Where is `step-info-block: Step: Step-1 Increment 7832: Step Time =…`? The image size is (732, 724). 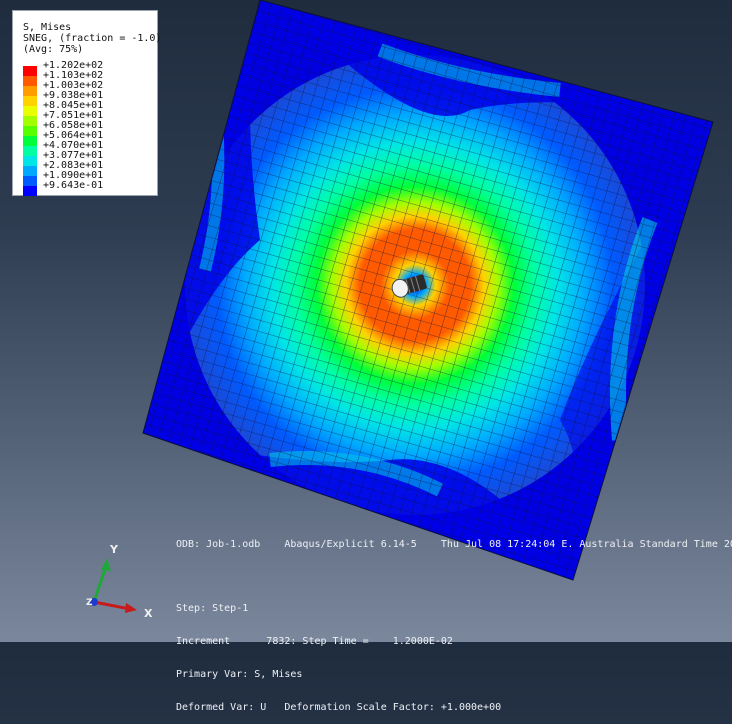 step-info-block: Step: Step-1 Increment 7832: Step Time =… is located at coordinates (338, 652).